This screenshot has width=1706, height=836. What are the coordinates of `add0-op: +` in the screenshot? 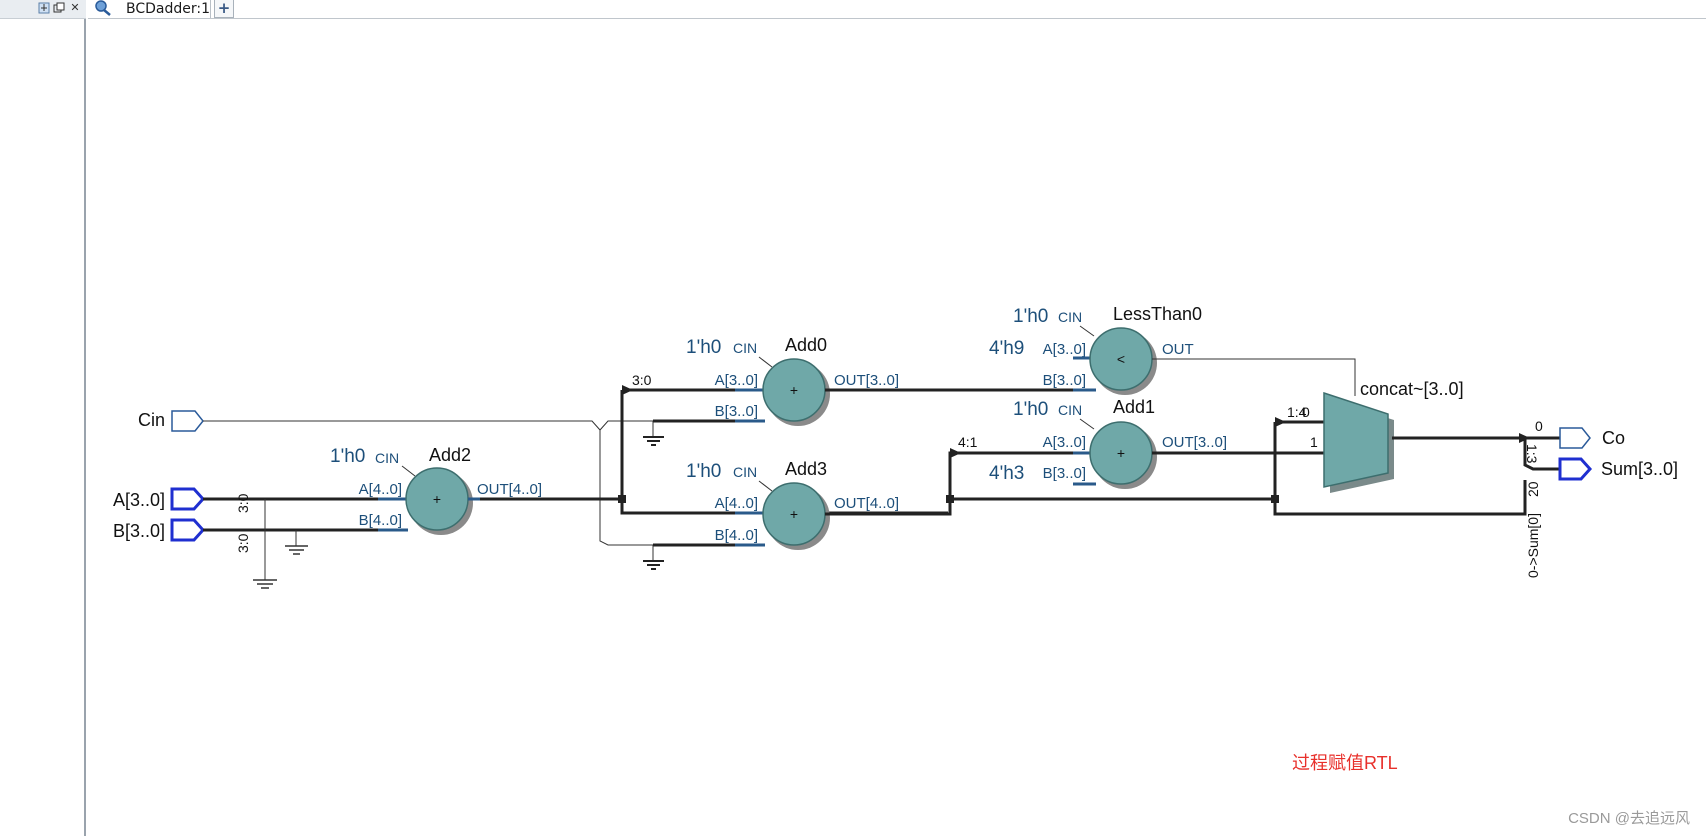 It's located at (794, 390).